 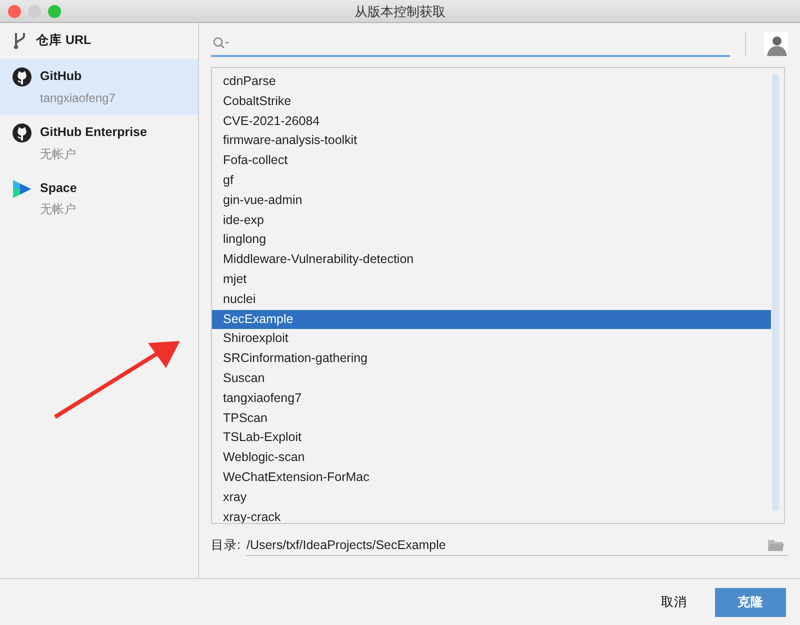 What do you see at coordinates (491, 378) in the screenshot?
I see `repository-row: Suscan` at bounding box center [491, 378].